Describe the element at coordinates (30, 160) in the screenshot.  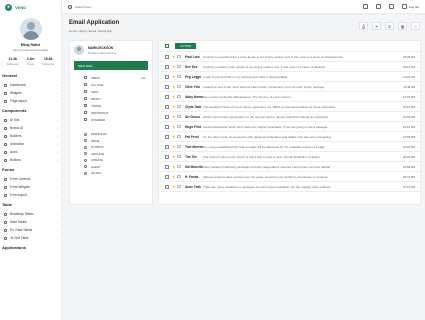
I see `sidebar-item: Buttons ›` at that location.